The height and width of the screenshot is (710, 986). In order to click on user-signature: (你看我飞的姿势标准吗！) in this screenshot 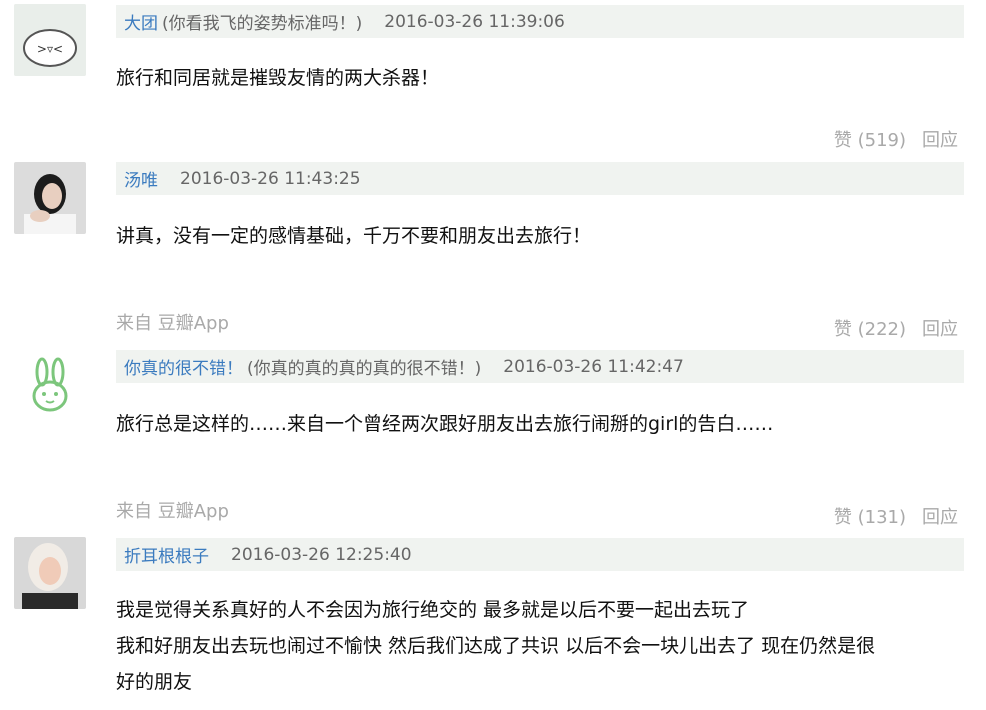, I will do `click(262, 24)`.